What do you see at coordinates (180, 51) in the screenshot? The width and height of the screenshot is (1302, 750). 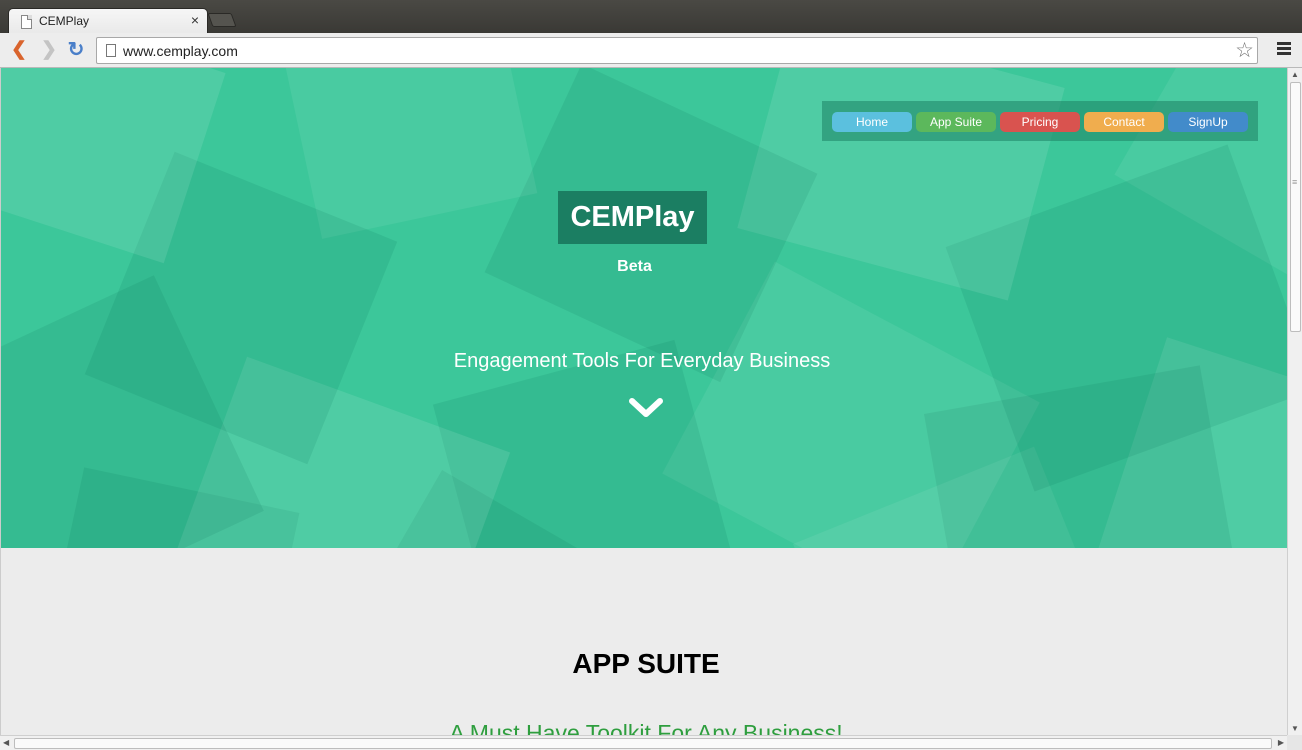 I see `url-text: www.cemplay.com` at bounding box center [180, 51].